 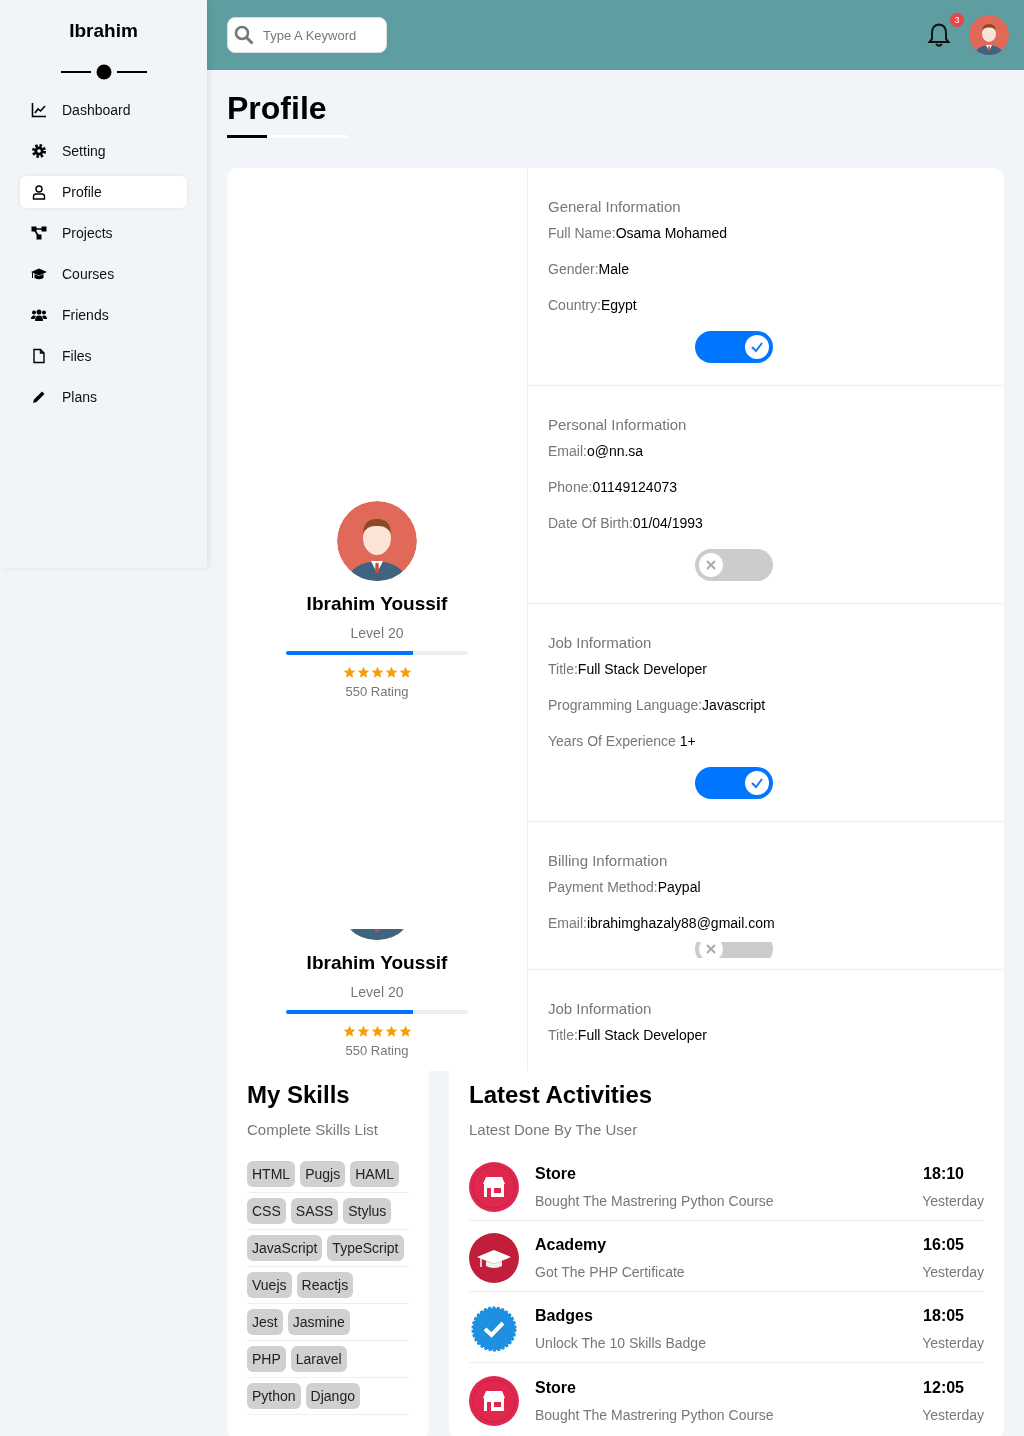 What do you see at coordinates (103, 274) in the screenshot?
I see `nav-item: Courses` at bounding box center [103, 274].